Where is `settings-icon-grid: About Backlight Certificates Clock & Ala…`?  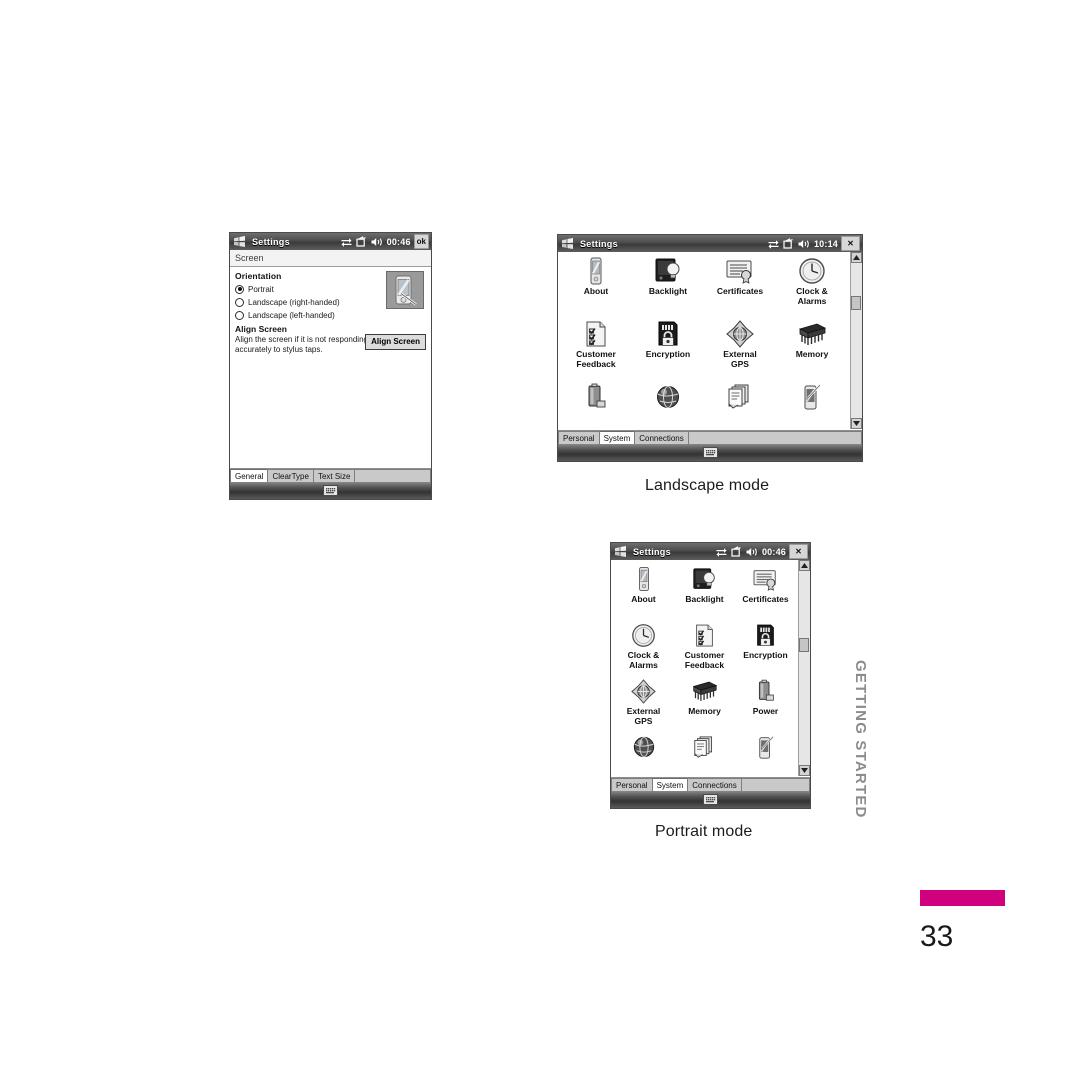 settings-icon-grid: About Backlight Certificates Clock & Ala… is located at coordinates (704, 668).